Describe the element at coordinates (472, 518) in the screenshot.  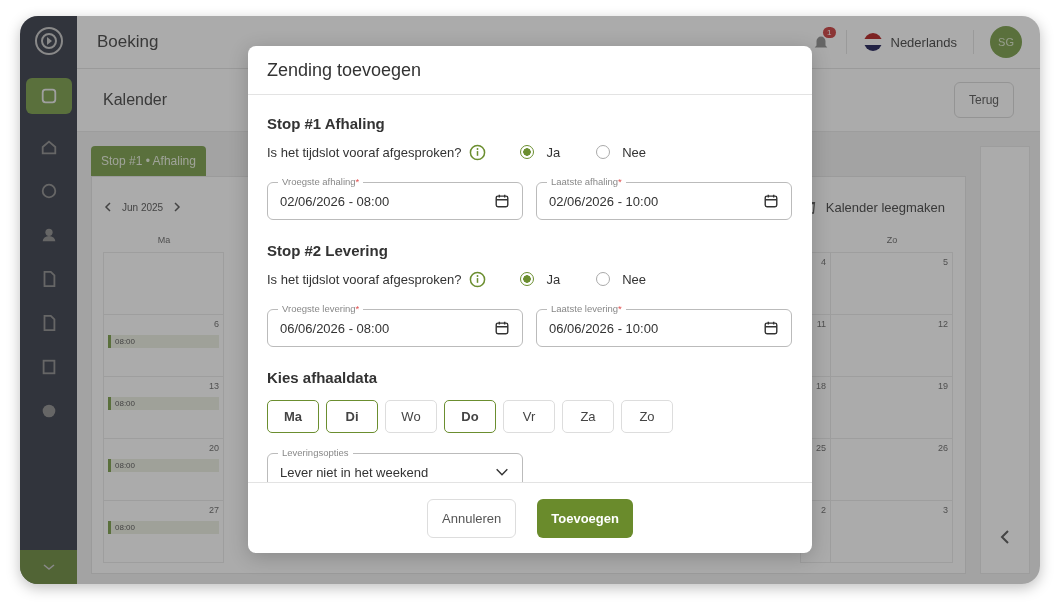
I see `cancel-button: Annuleren` at that location.